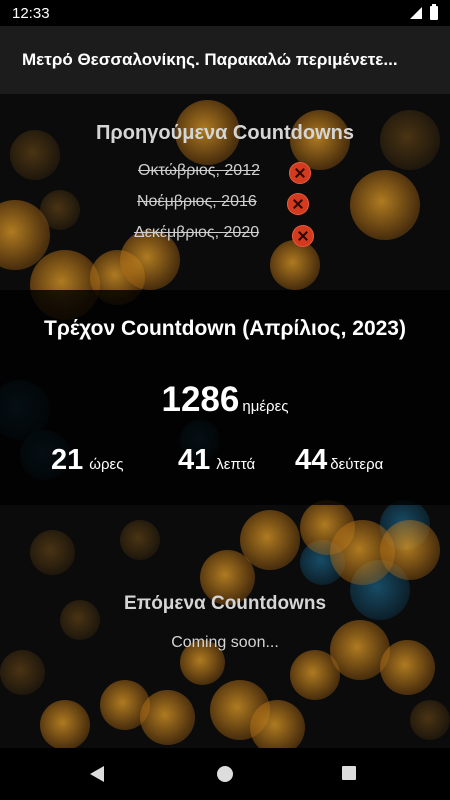  What do you see at coordinates (199, 170) in the screenshot?
I see `previous-countdown-label: Οκτώβριος, 2012` at bounding box center [199, 170].